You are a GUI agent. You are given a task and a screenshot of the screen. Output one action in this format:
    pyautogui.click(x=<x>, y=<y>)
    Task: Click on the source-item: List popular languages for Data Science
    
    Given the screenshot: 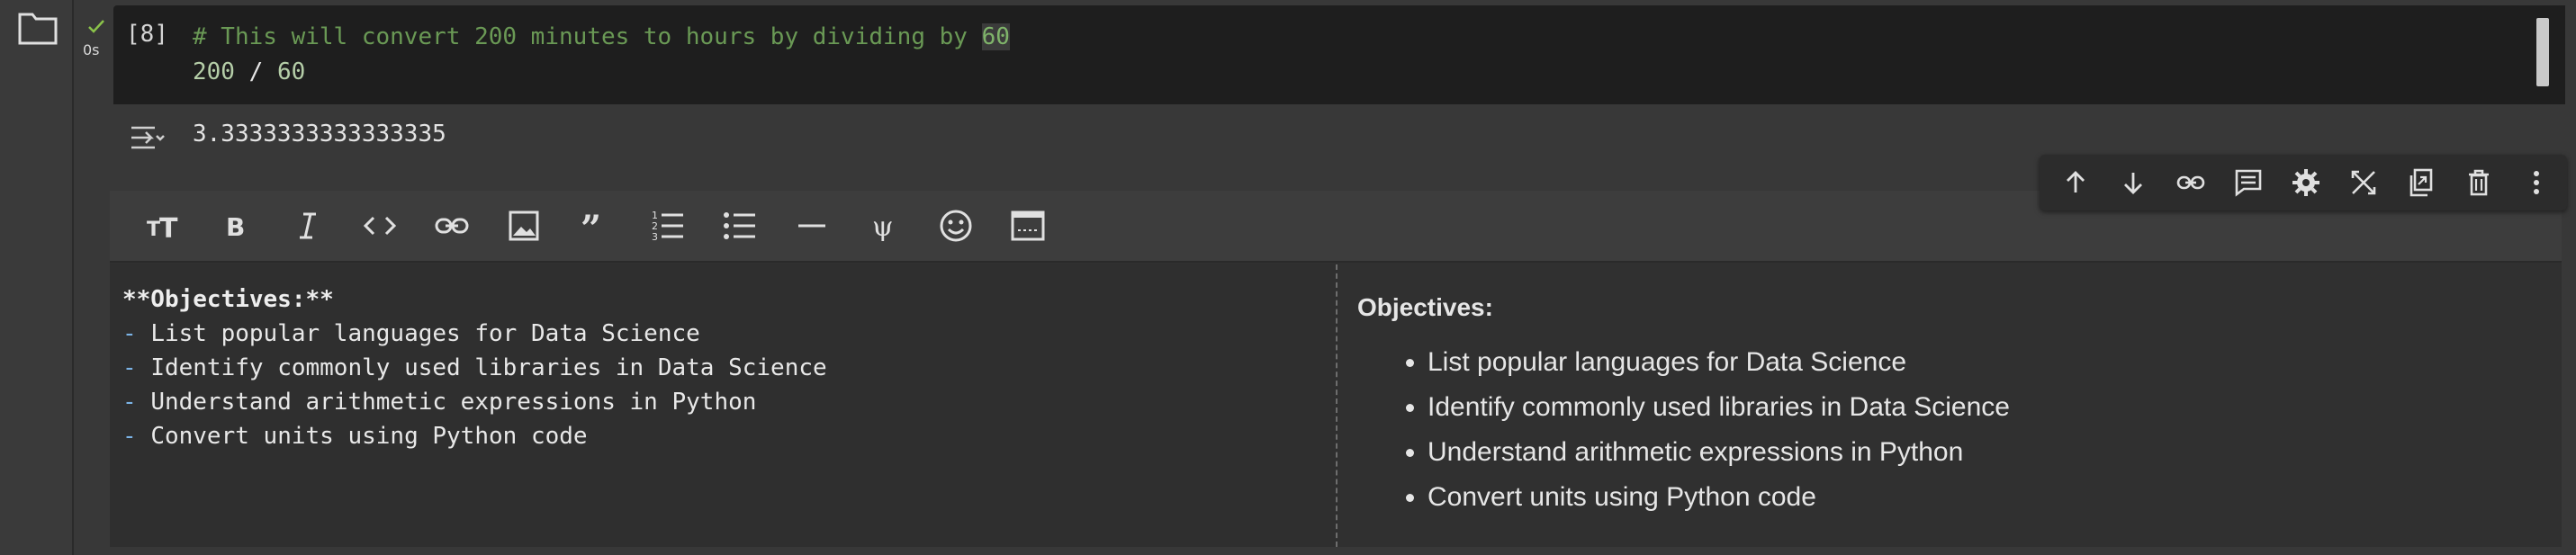 What is the action you would take?
    pyautogui.click(x=425, y=333)
    